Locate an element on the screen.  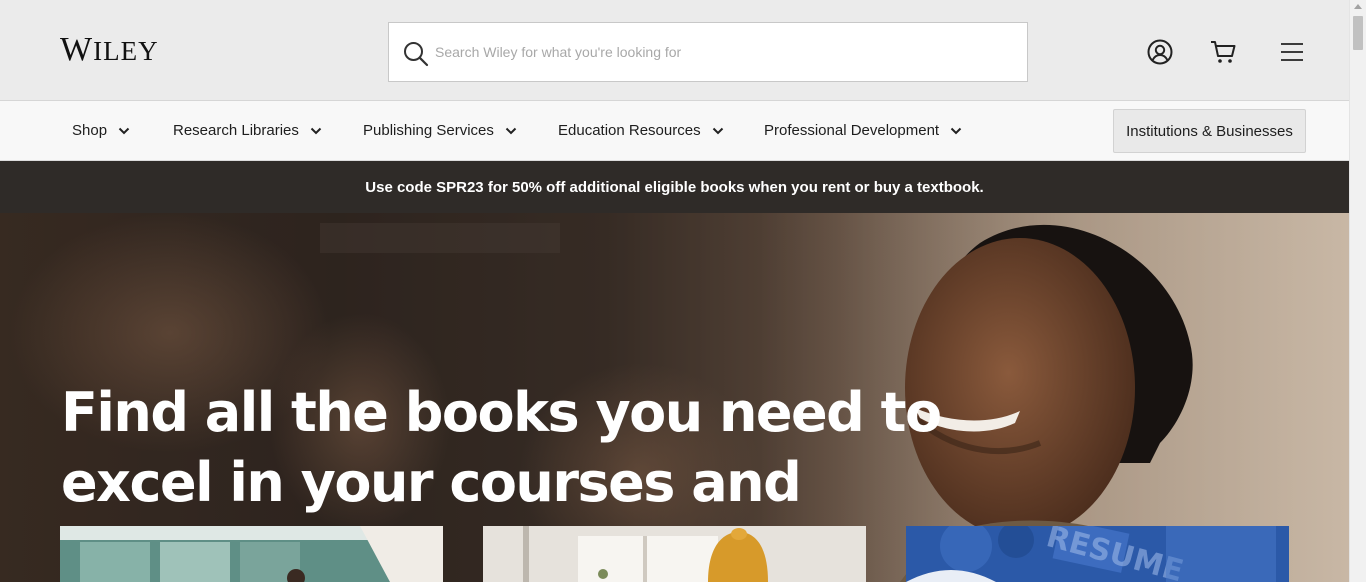
account-icon is located at coordinates (1160, 52).